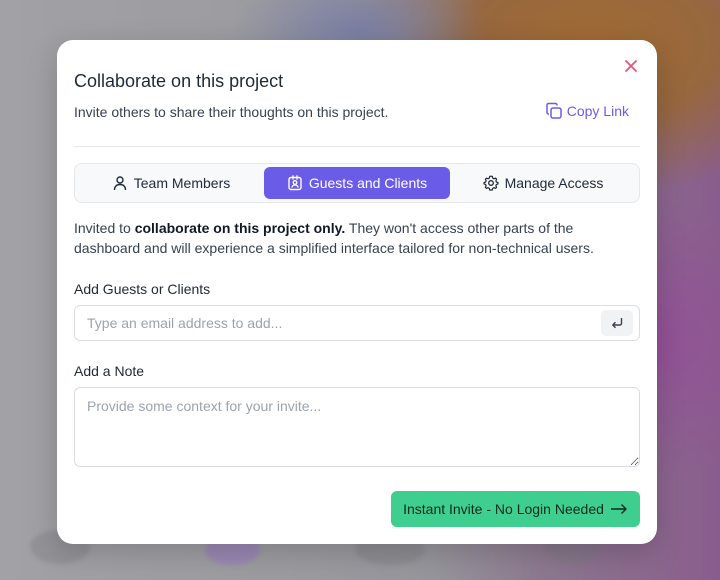  I want to click on copy-link-button: Copy Link, so click(587, 111).